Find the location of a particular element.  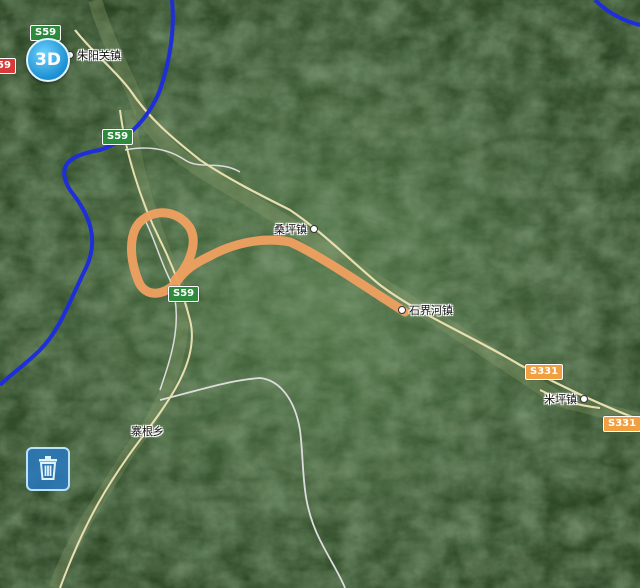

place-label: 朱阳关镇 is located at coordinates (93, 55).